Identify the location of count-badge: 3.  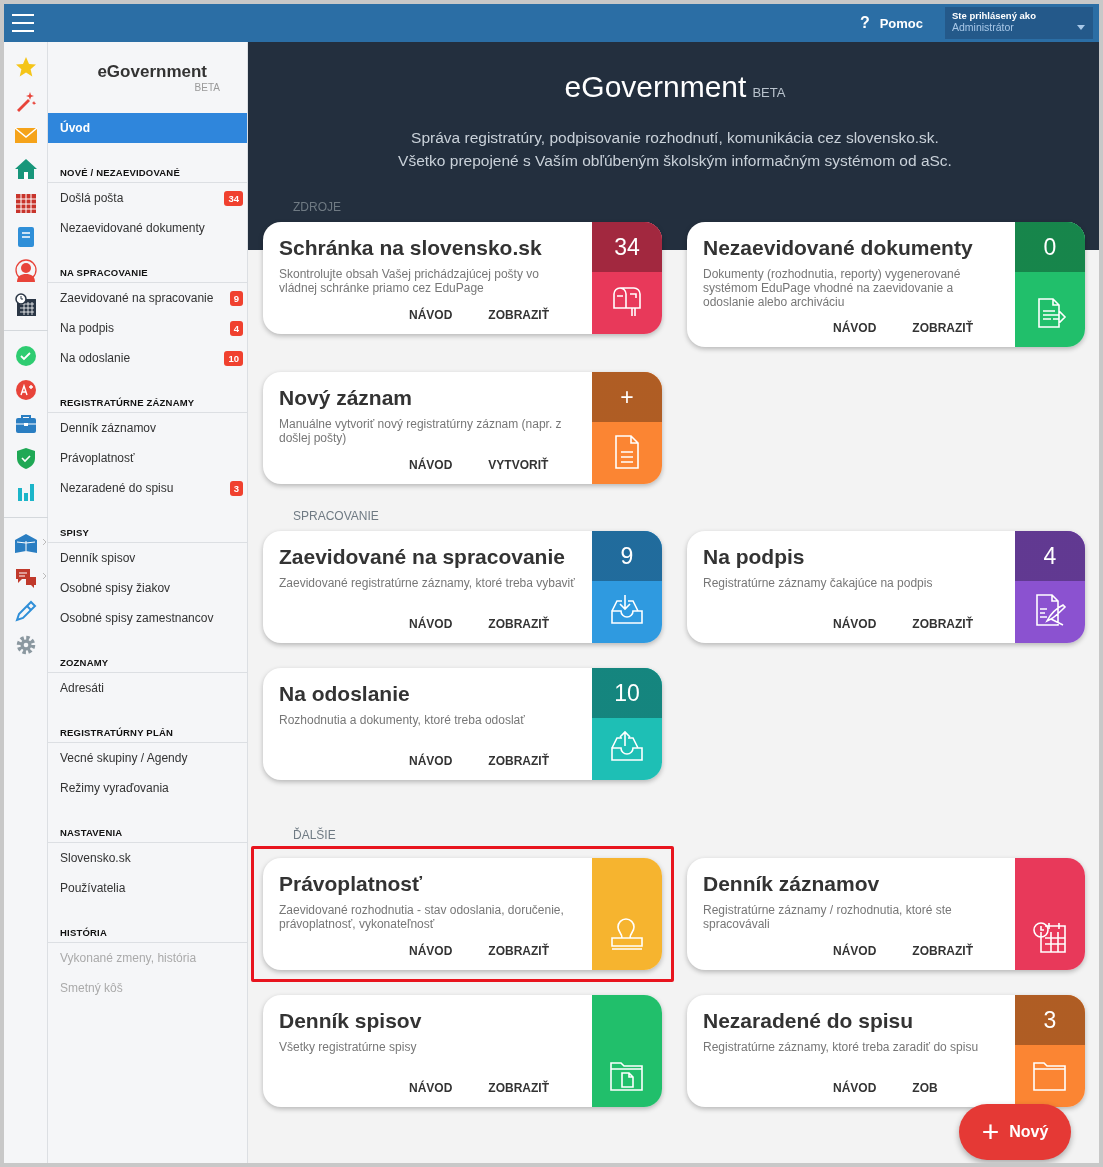
(236, 488).